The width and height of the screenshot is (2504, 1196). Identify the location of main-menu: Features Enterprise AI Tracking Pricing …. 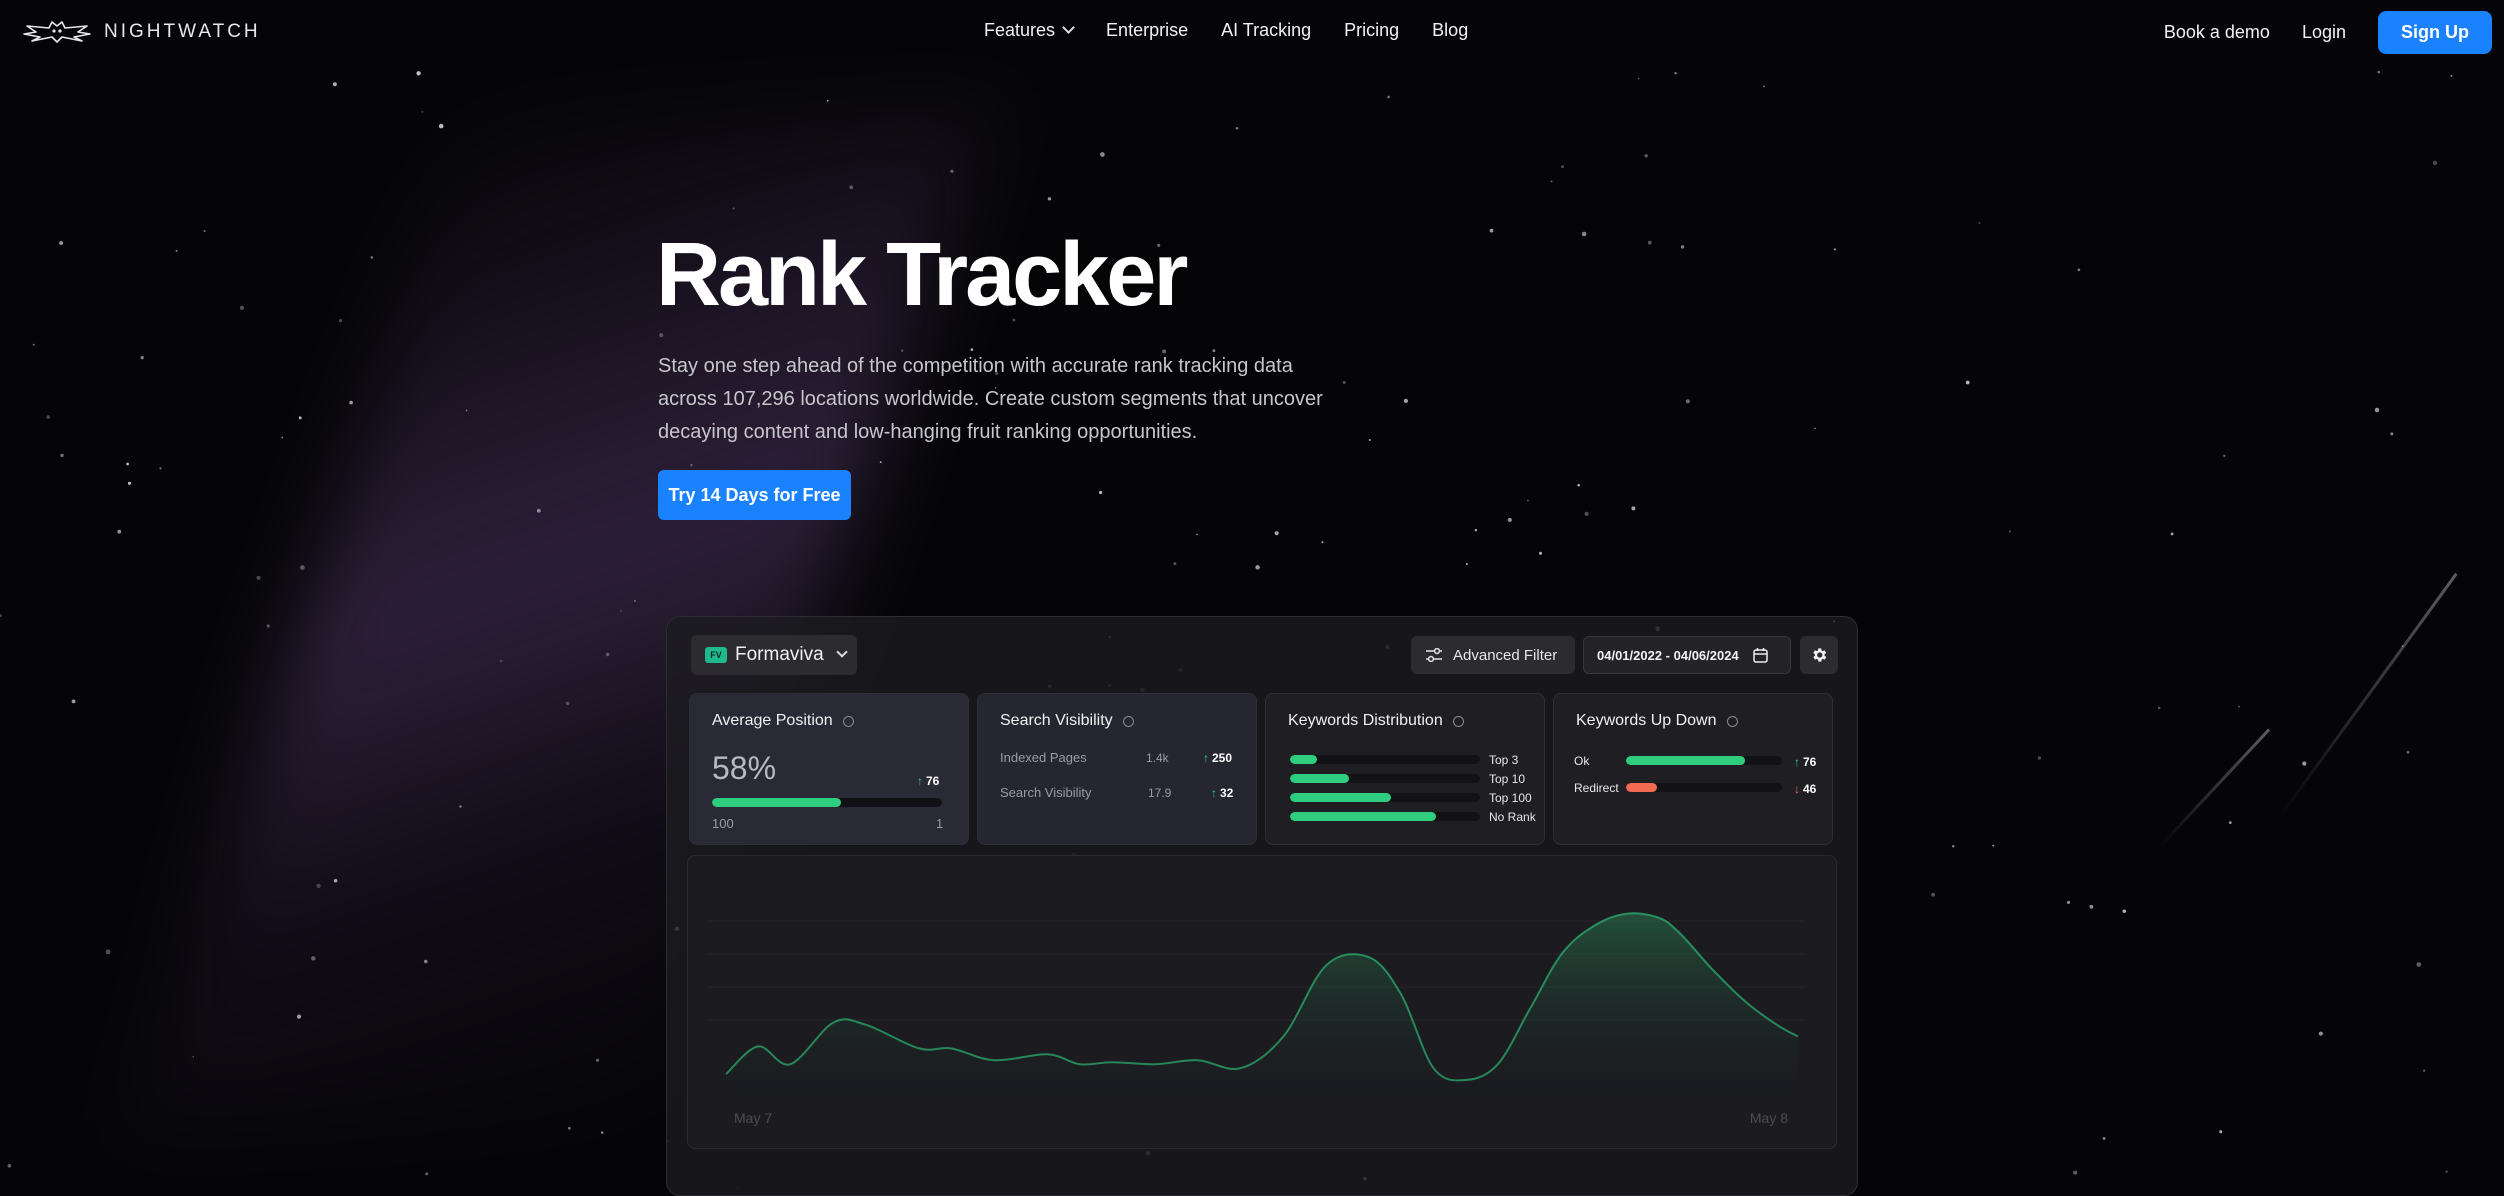
(1226, 30).